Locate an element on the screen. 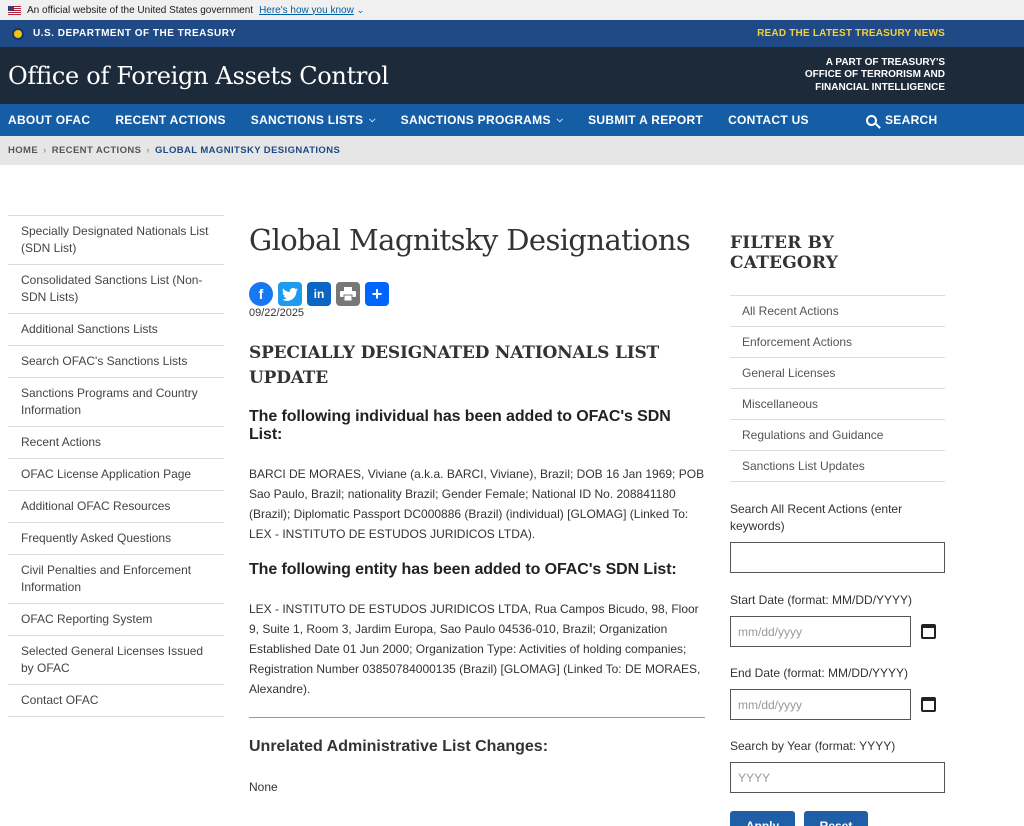 The height and width of the screenshot is (826, 1024). sidebar-item-license-application: OFAC License Application Page is located at coordinates (116, 475).